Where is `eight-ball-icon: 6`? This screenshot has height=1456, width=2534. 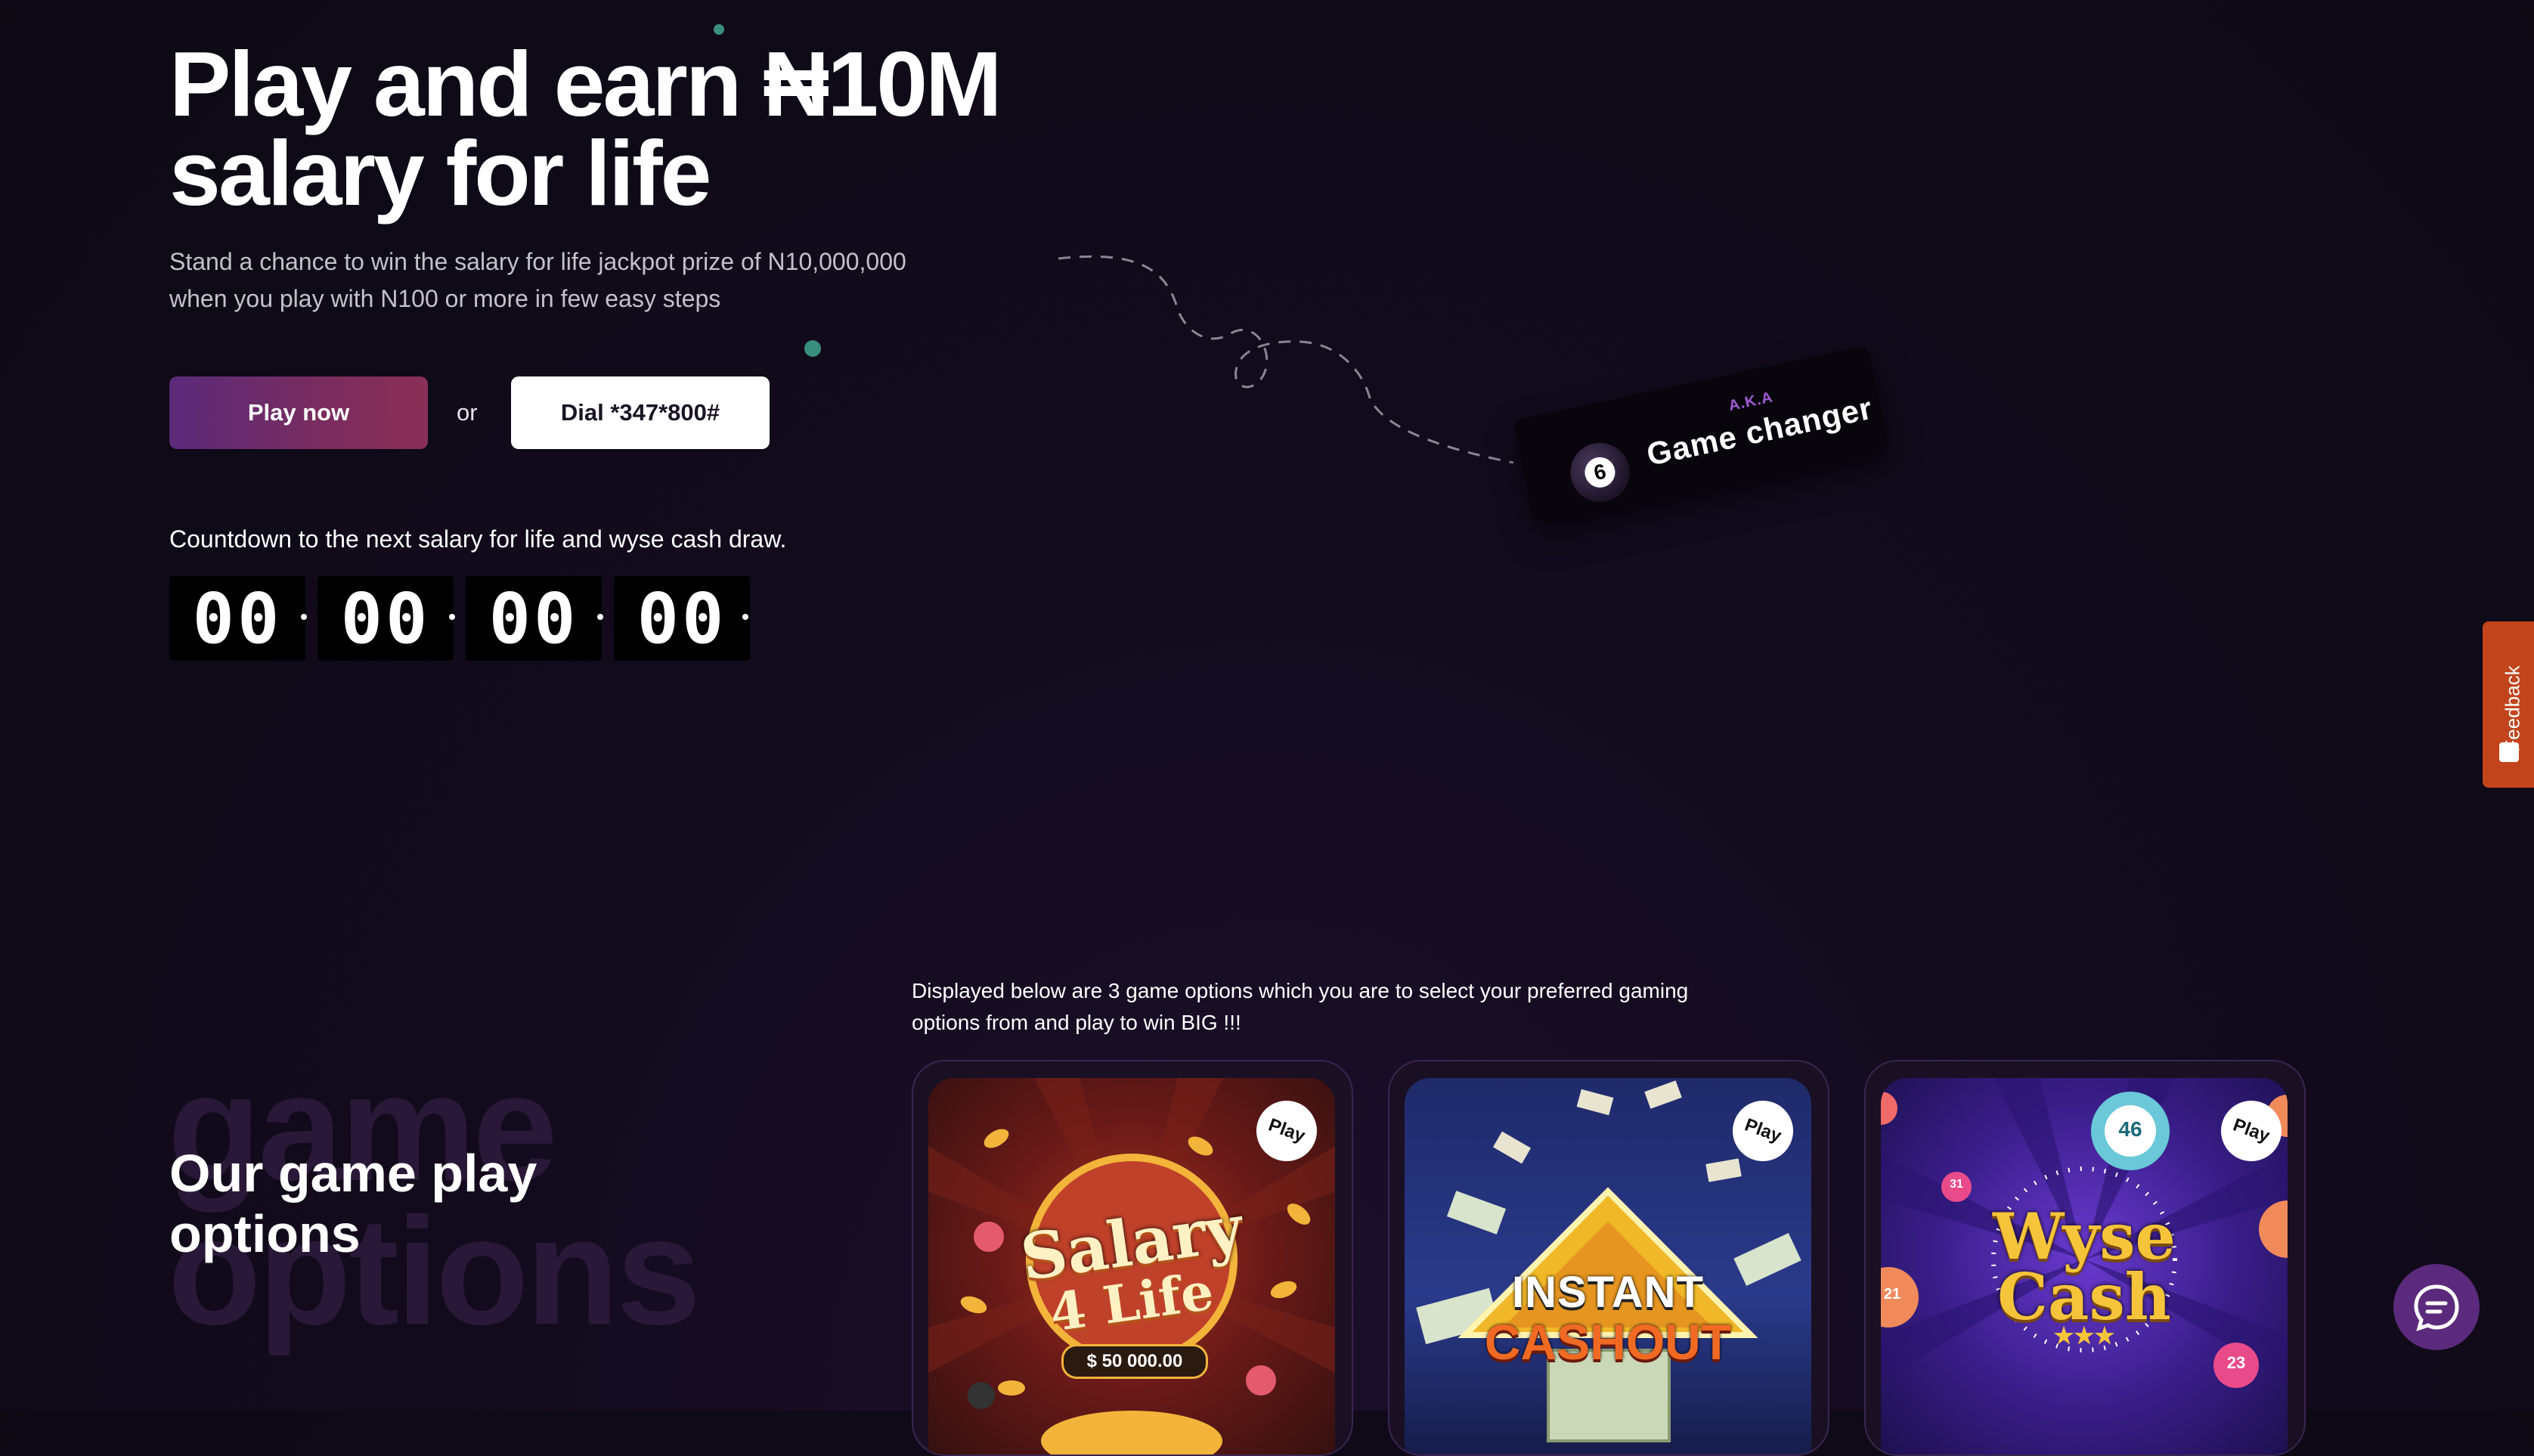
eight-ball-icon: 6 is located at coordinates (1600, 472).